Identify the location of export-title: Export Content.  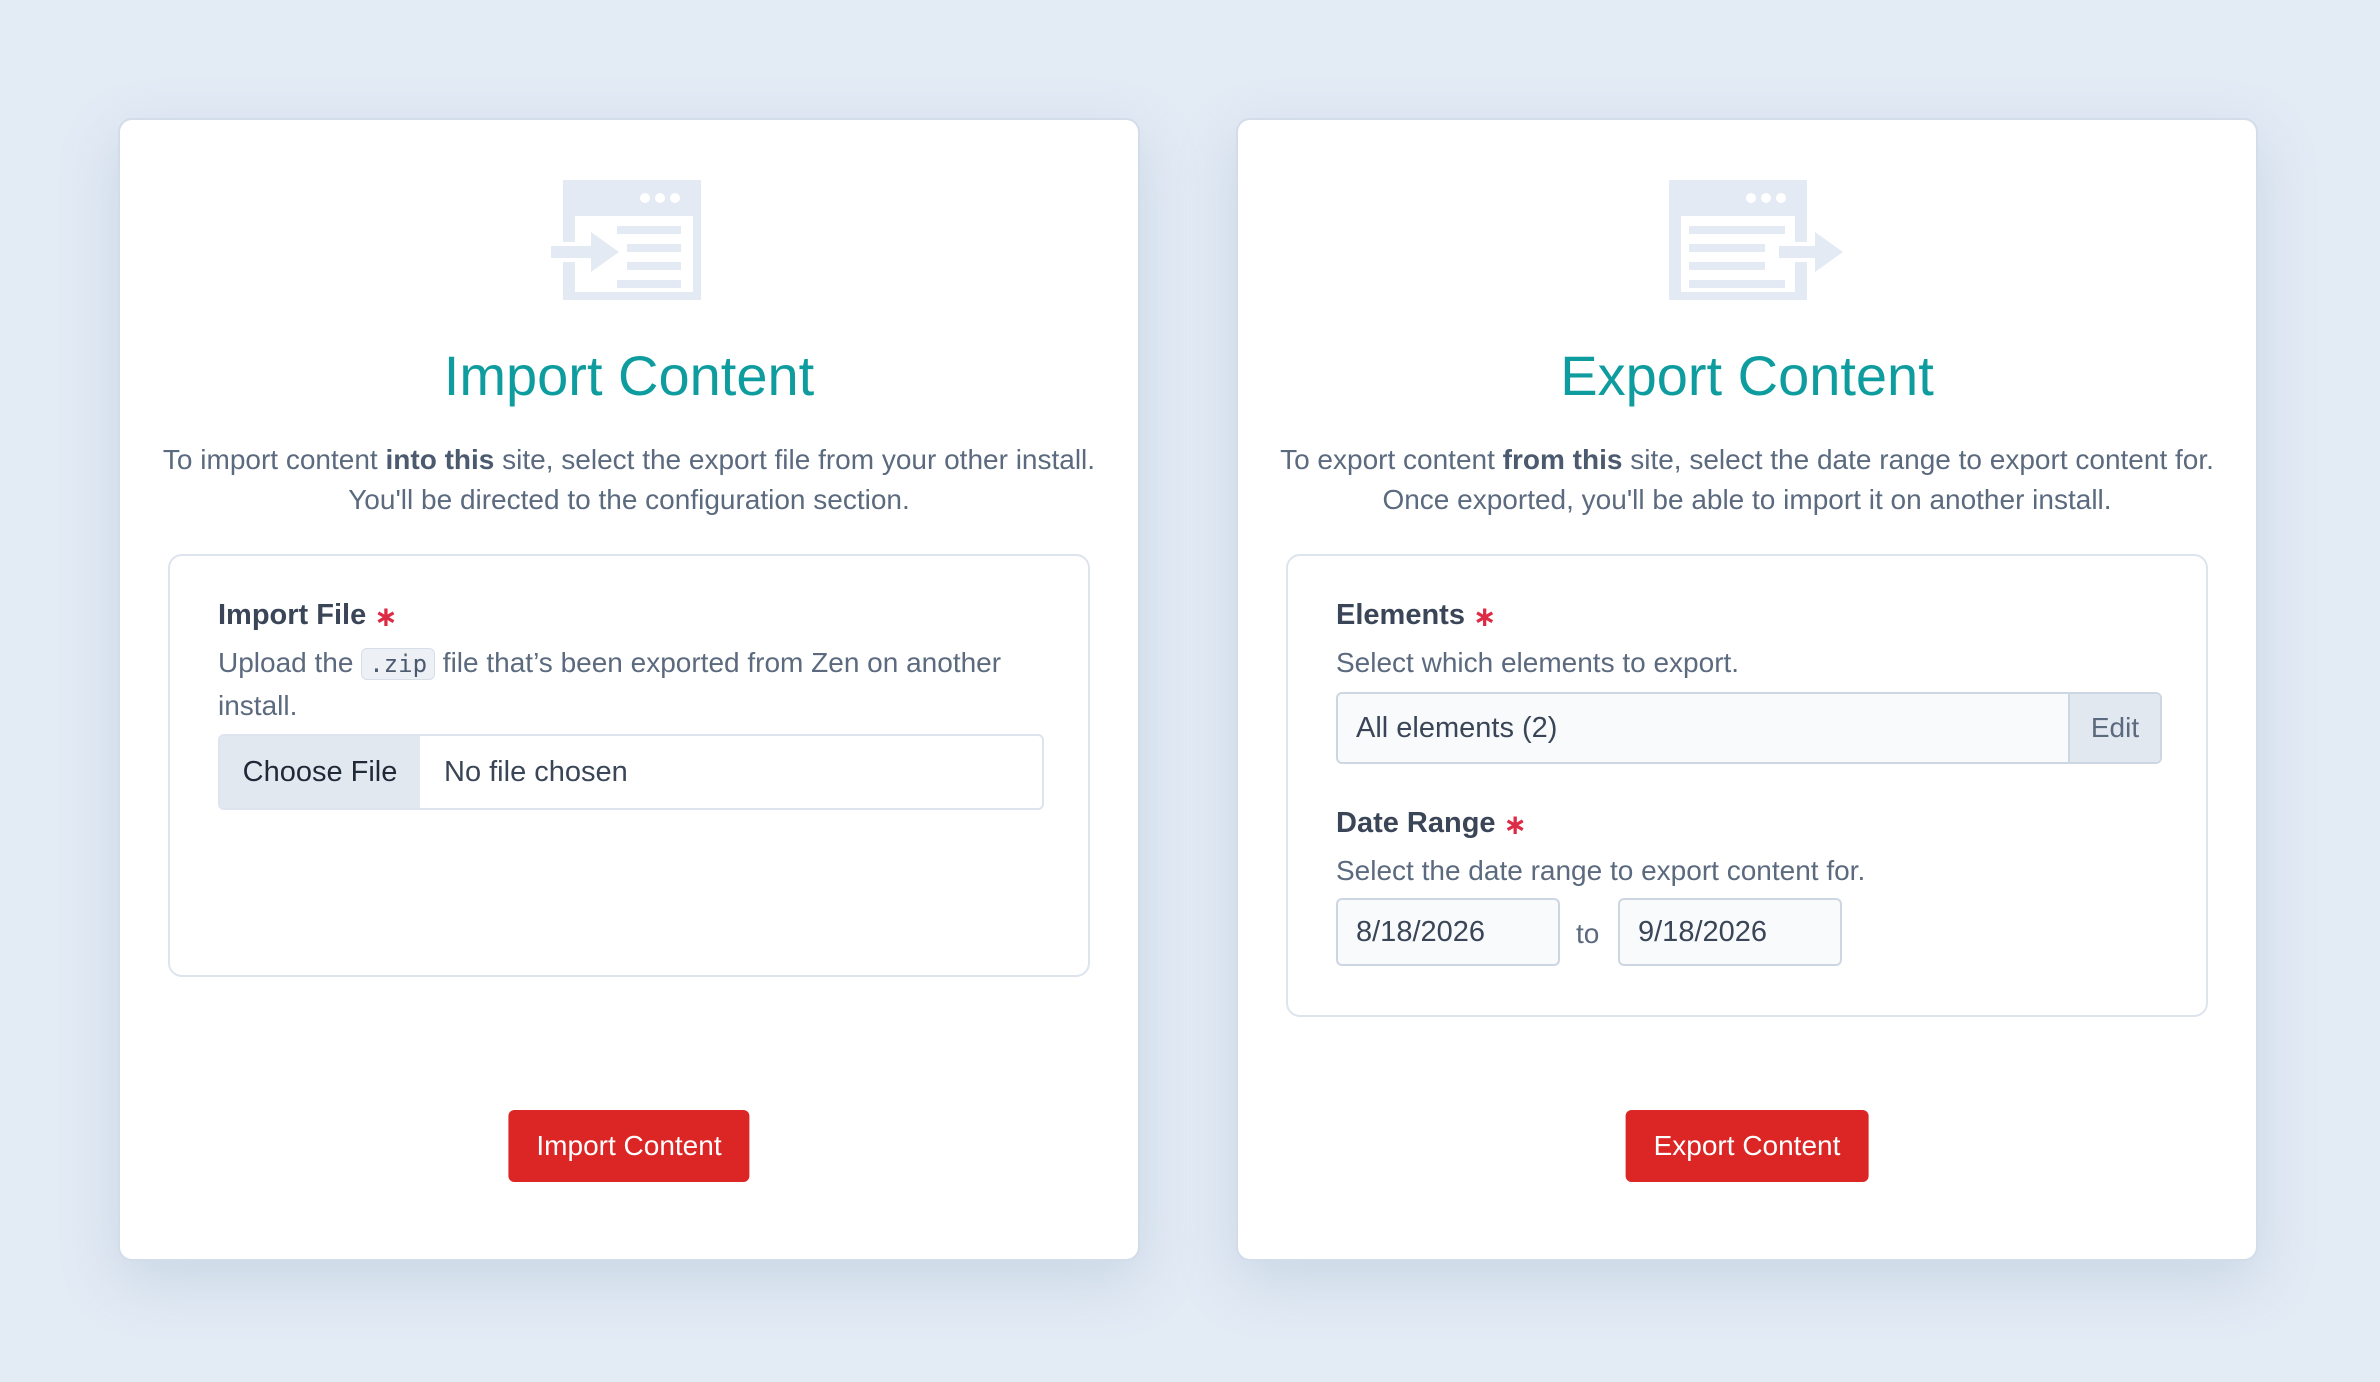
(1747, 375).